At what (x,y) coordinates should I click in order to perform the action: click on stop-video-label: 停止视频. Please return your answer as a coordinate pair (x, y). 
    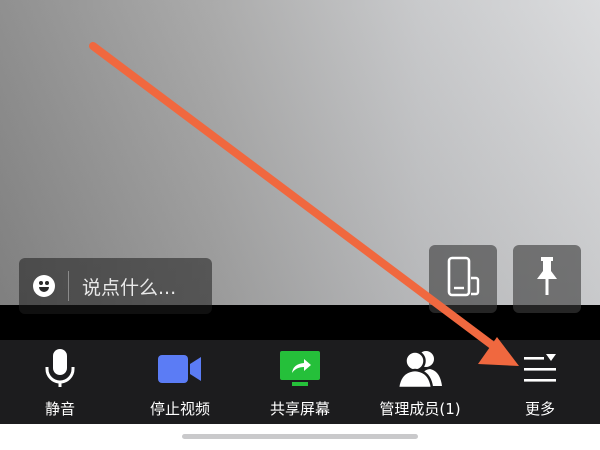
    Looking at the image, I should click on (179, 409).